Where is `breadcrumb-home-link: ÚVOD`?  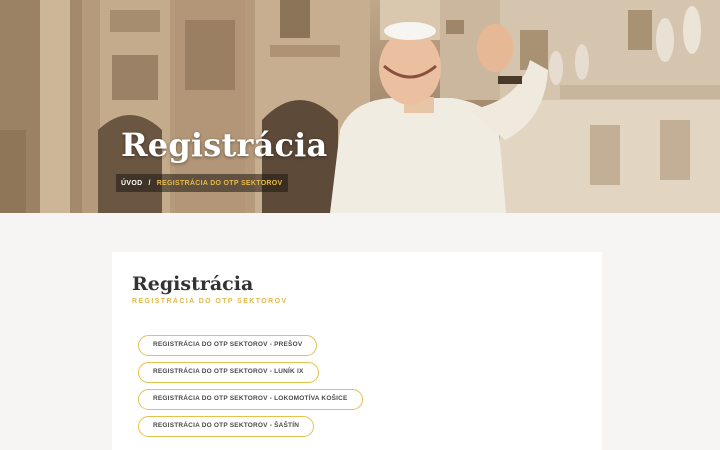 breadcrumb-home-link: ÚVOD is located at coordinates (131, 183).